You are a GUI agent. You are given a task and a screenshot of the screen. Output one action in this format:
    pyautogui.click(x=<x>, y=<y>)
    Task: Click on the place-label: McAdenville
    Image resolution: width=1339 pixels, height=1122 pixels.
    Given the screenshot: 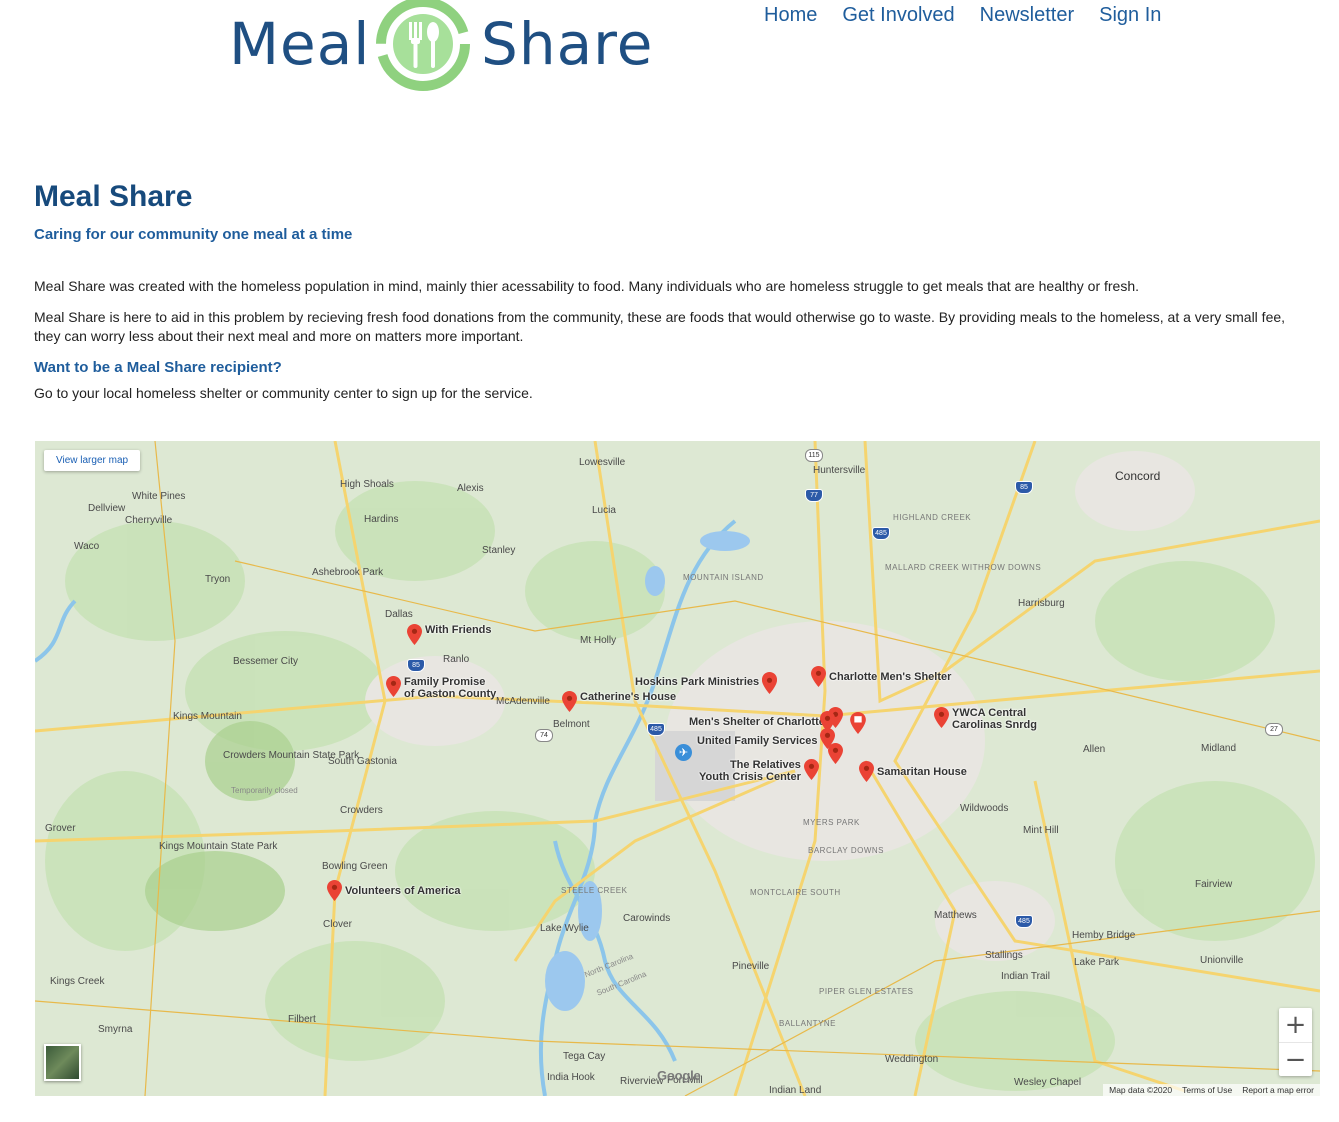 What is the action you would take?
    pyautogui.click(x=523, y=701)
    